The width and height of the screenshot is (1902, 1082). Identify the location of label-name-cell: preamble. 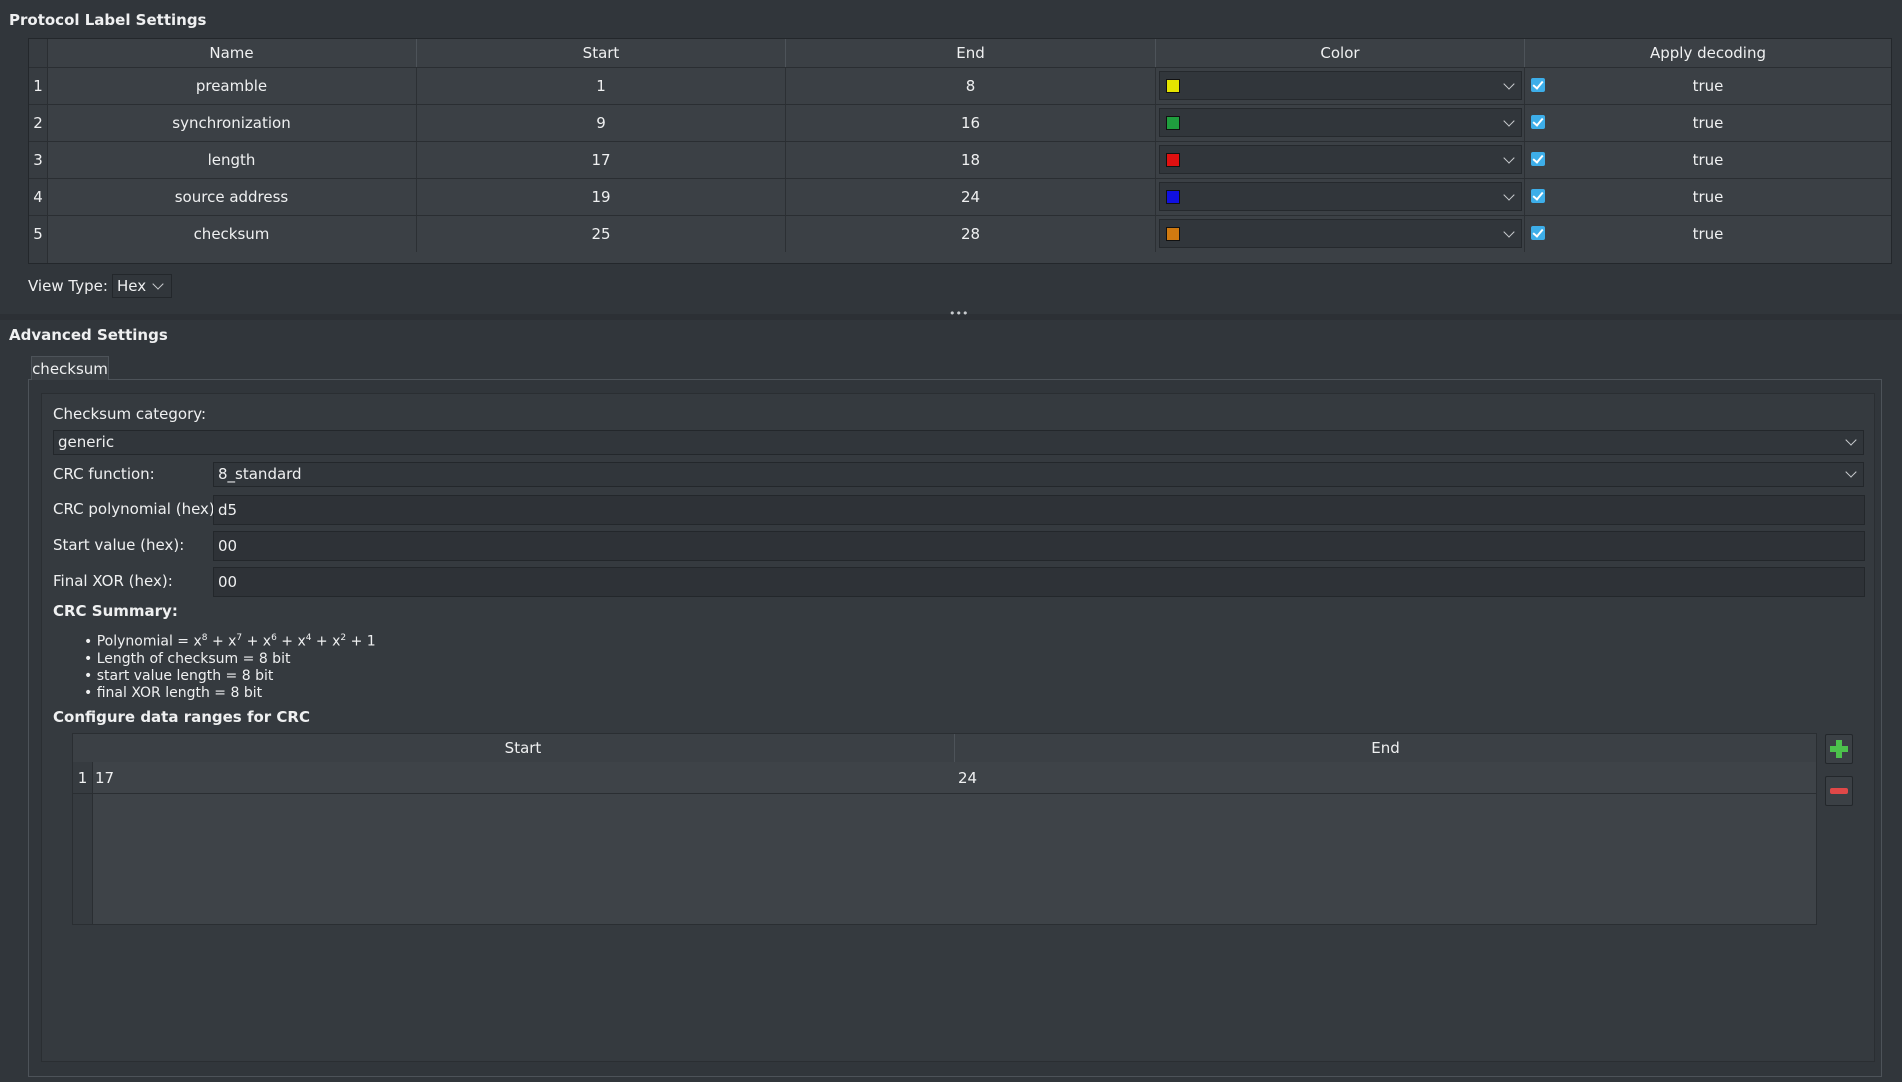
(232, 86).